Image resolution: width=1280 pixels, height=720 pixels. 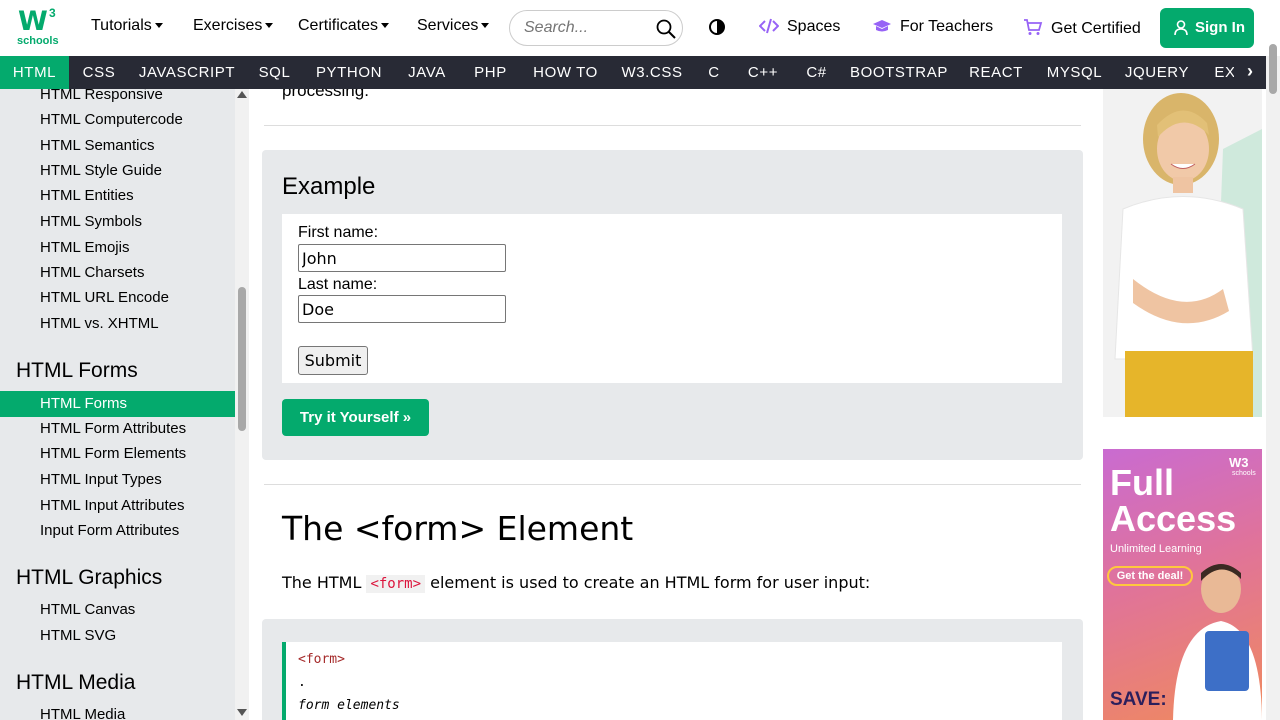 I want to click on page-scroll-thumb, so click(x=1273, y=69).